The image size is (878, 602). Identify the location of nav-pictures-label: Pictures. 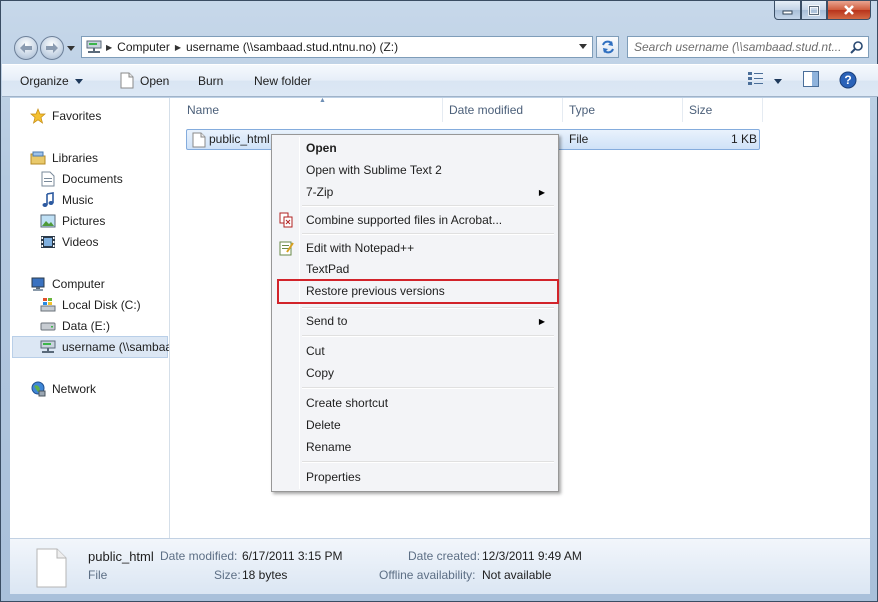
(84, 221).